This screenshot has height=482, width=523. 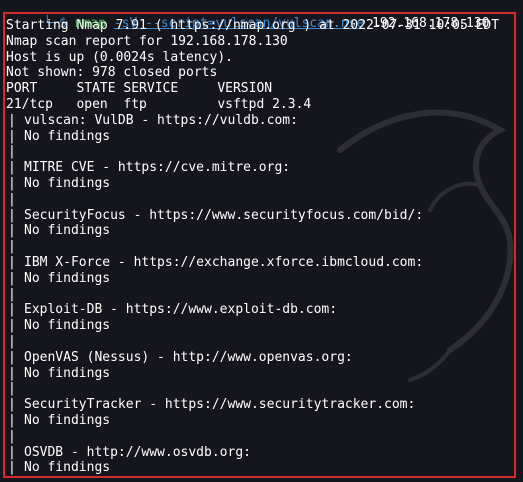 I want to click on vulscan-source-label: vulscan: VulDB - https://vuldb.com:, so click(x=161, y=120).